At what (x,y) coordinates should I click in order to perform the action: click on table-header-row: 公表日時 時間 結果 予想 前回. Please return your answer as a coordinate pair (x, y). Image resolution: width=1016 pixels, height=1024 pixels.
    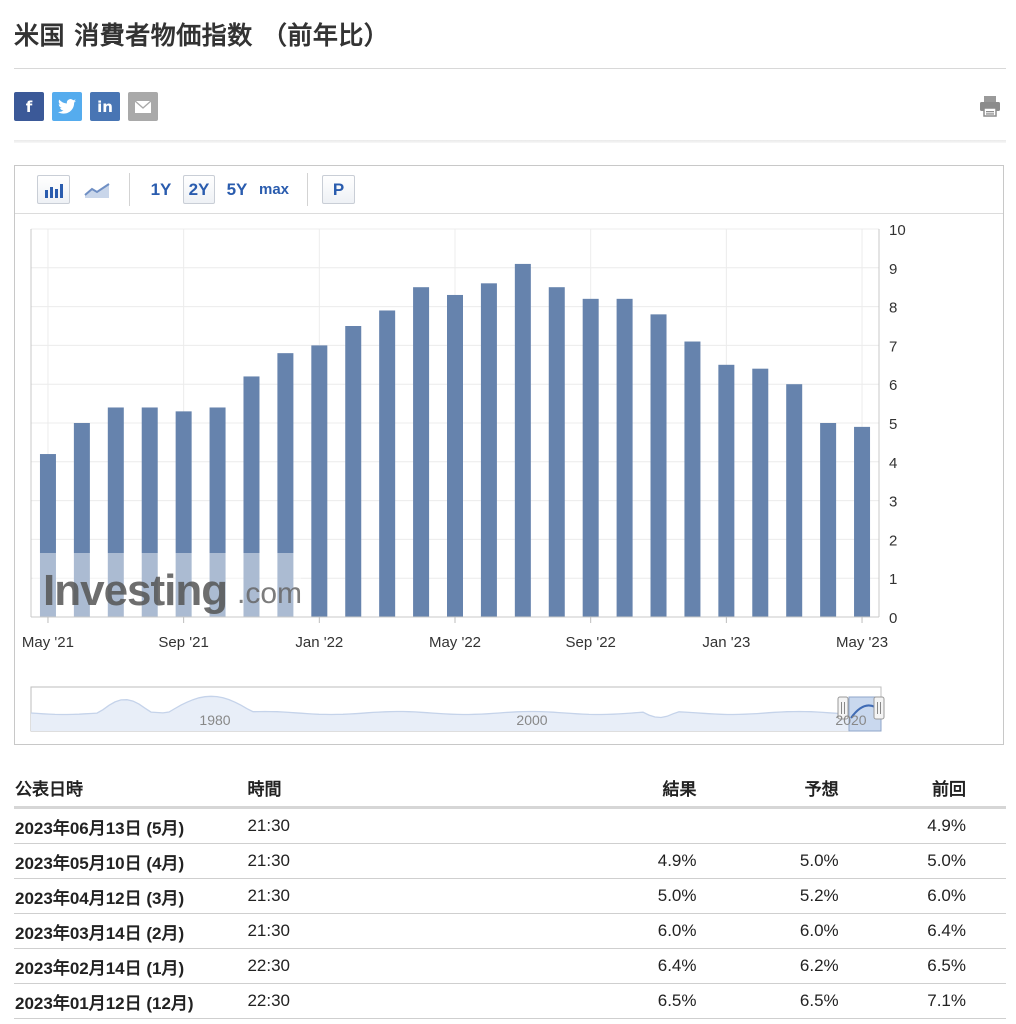
    Looking at the image, I should click on (510, 788).